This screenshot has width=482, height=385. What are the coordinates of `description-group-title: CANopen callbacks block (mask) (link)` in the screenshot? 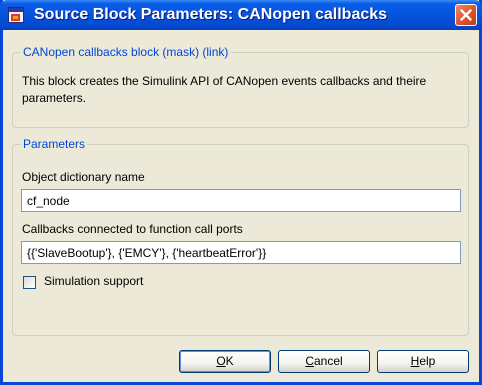 It's located at (126, 52).